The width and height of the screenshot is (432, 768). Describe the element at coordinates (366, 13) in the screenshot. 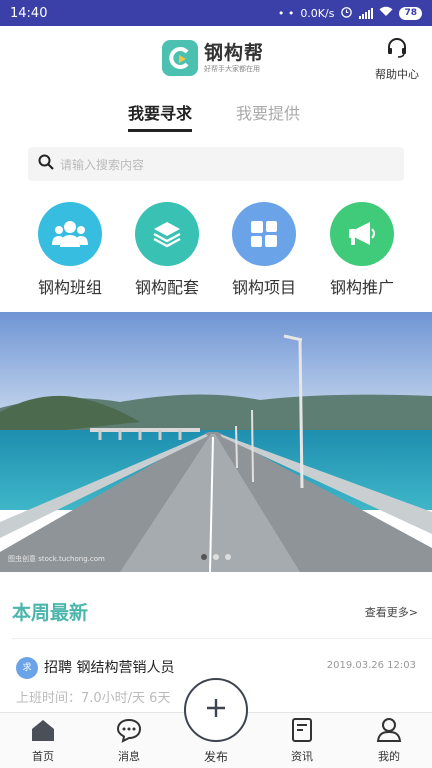

I see `signal-icon` at that location.